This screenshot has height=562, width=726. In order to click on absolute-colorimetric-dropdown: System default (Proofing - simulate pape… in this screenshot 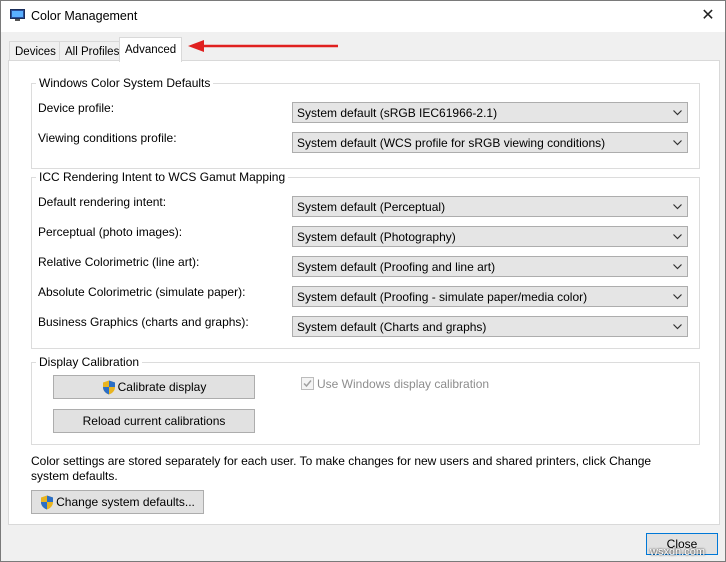, I will do `click(490, 296)`.